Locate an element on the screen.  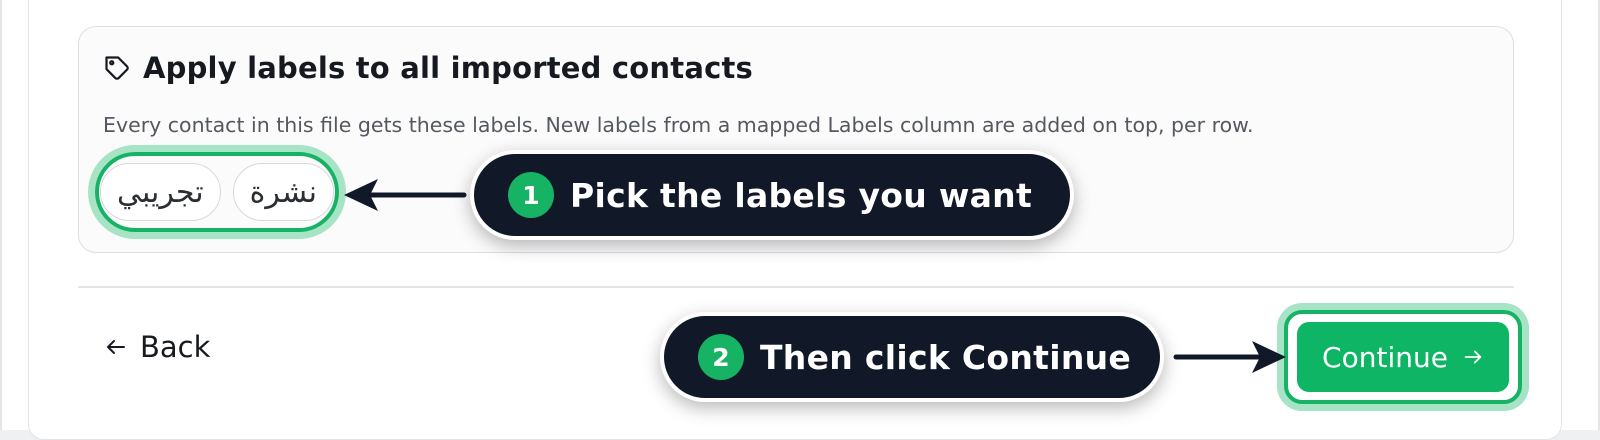
callout-2-text: Then click Continue is located at coordinates (946, 357).